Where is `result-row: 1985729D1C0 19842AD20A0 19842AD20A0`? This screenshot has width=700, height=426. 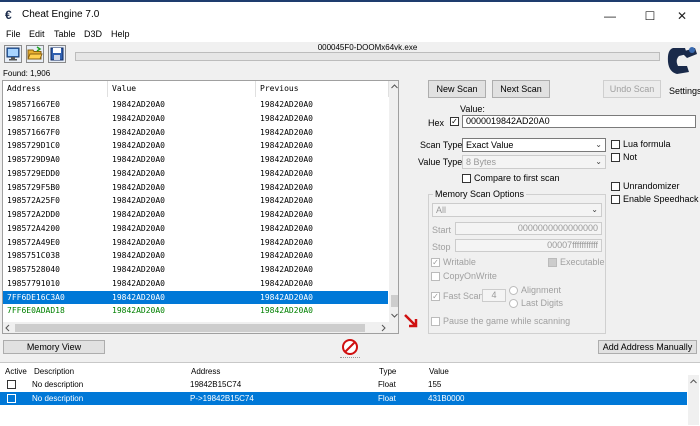
result-row: 1985729D1C0 19842AD20A0 19842AD20A0 is located at coordinates (195, 146).